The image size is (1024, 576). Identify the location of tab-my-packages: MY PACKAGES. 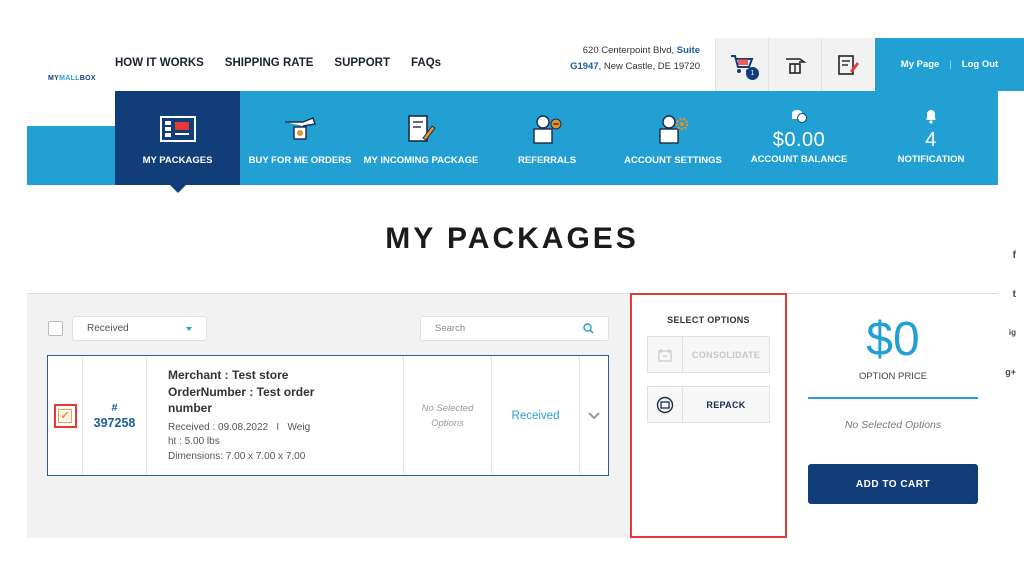
(177, 142).